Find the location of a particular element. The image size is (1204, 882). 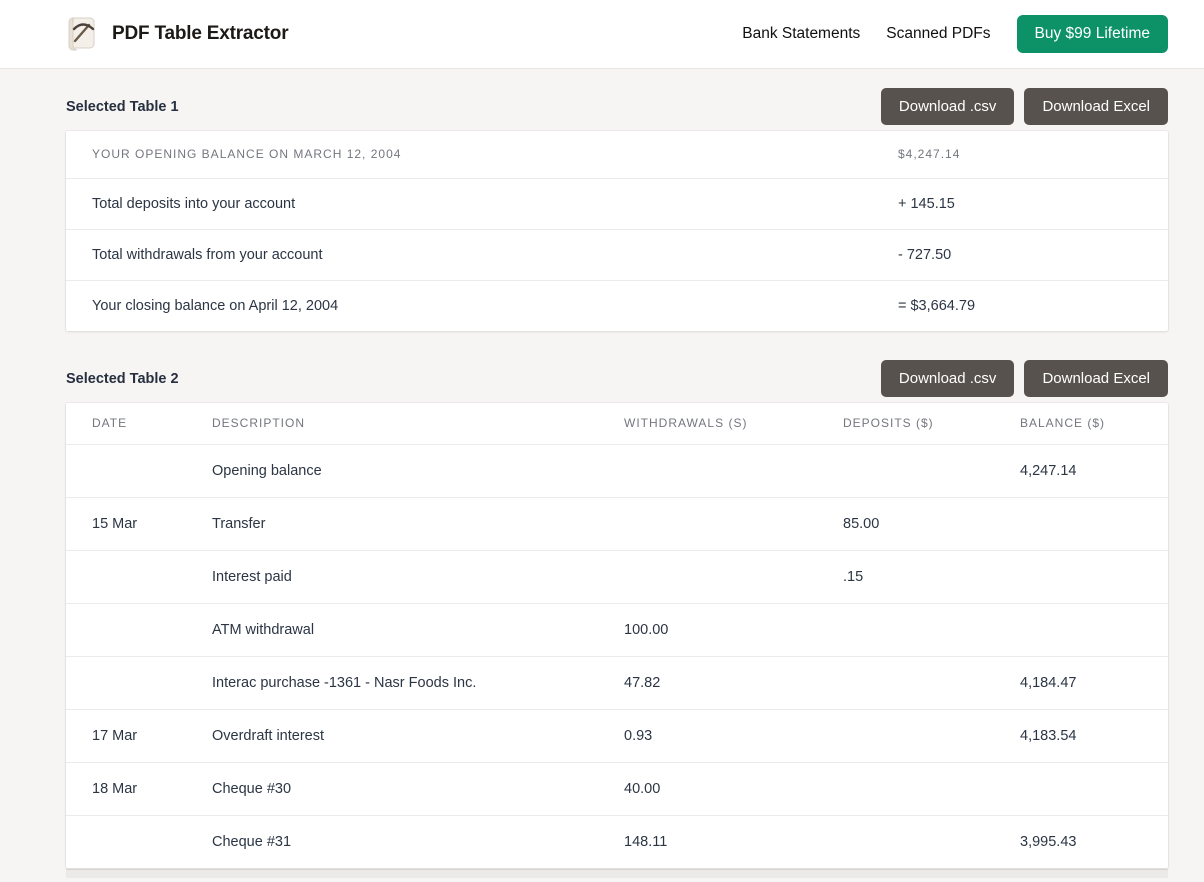

header-cell: $4,247.14 is located at coordinates (929, 154).